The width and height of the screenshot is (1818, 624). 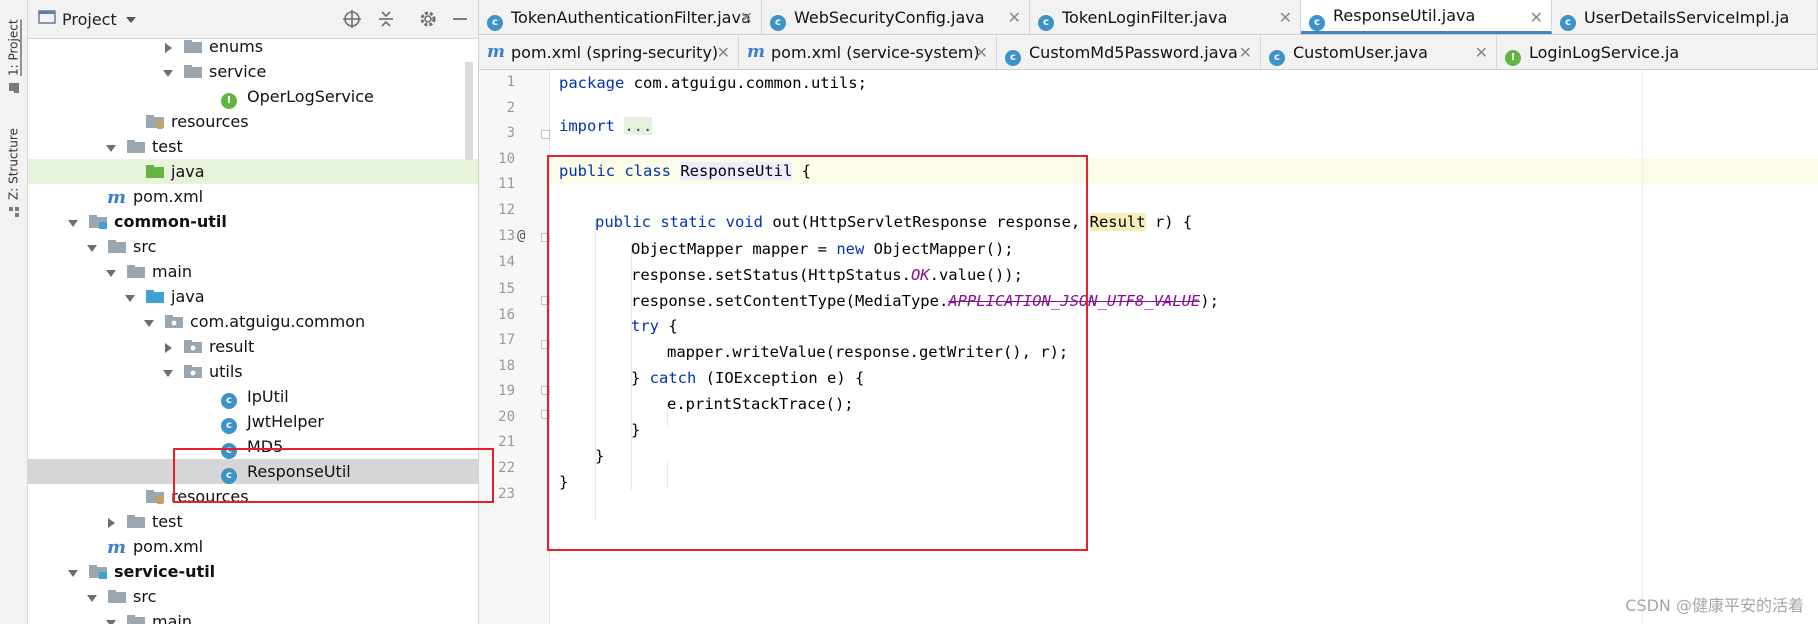 I want to click on fold-toggle, so click(x=545, y=134).